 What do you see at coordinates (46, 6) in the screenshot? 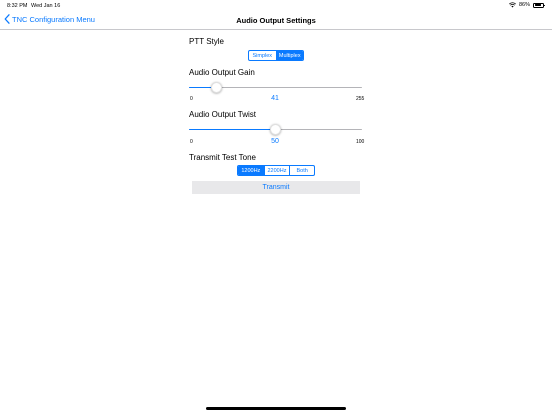
I see `status-date: Wed Jan 16` at bounding box center [46, 6].